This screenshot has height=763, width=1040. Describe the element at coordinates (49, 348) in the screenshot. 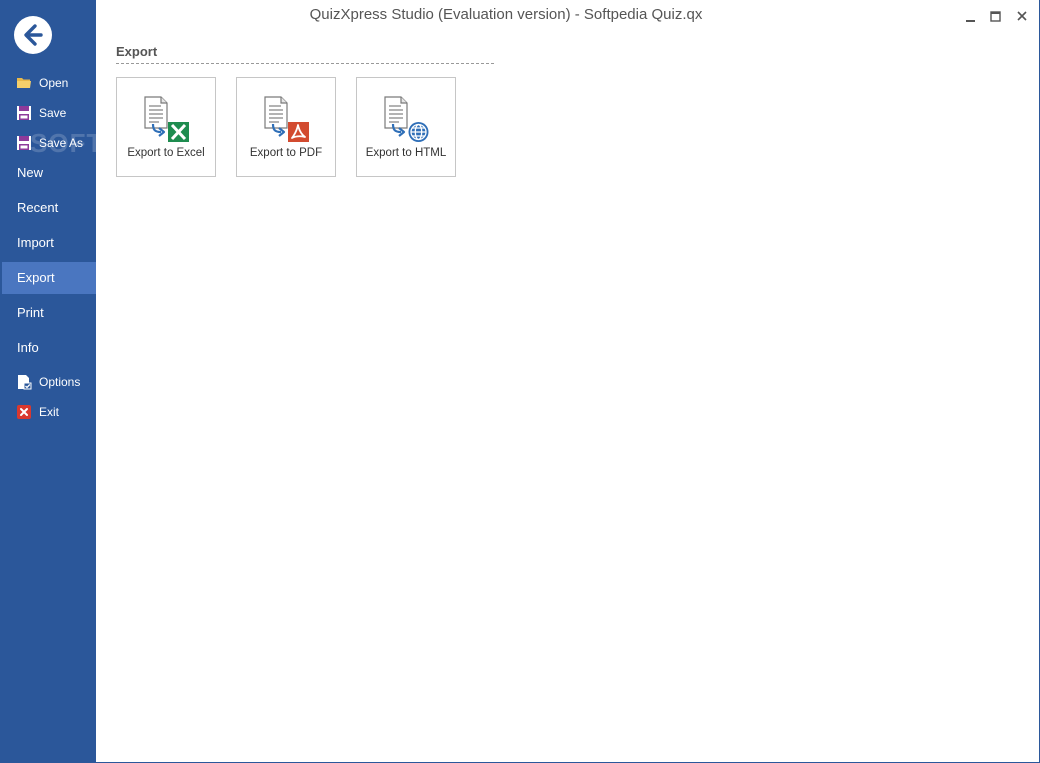

I see `sidebar-item-info: Info` at that location.